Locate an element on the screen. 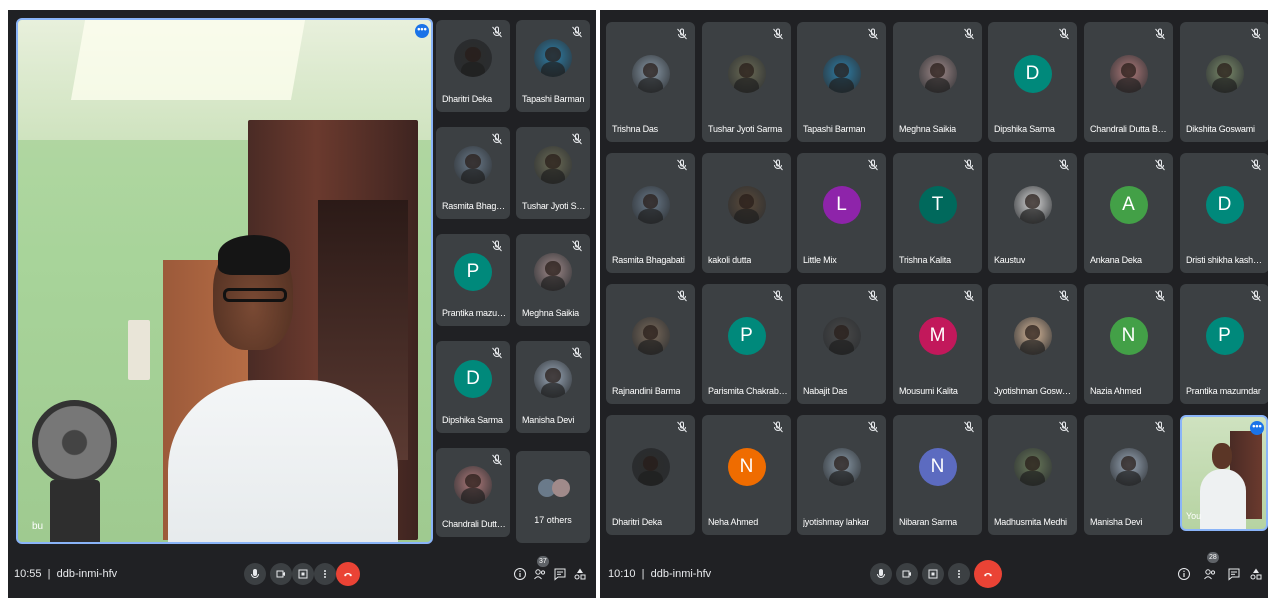  participant-tile: Trishna Das is located at coordinates (650, 82).